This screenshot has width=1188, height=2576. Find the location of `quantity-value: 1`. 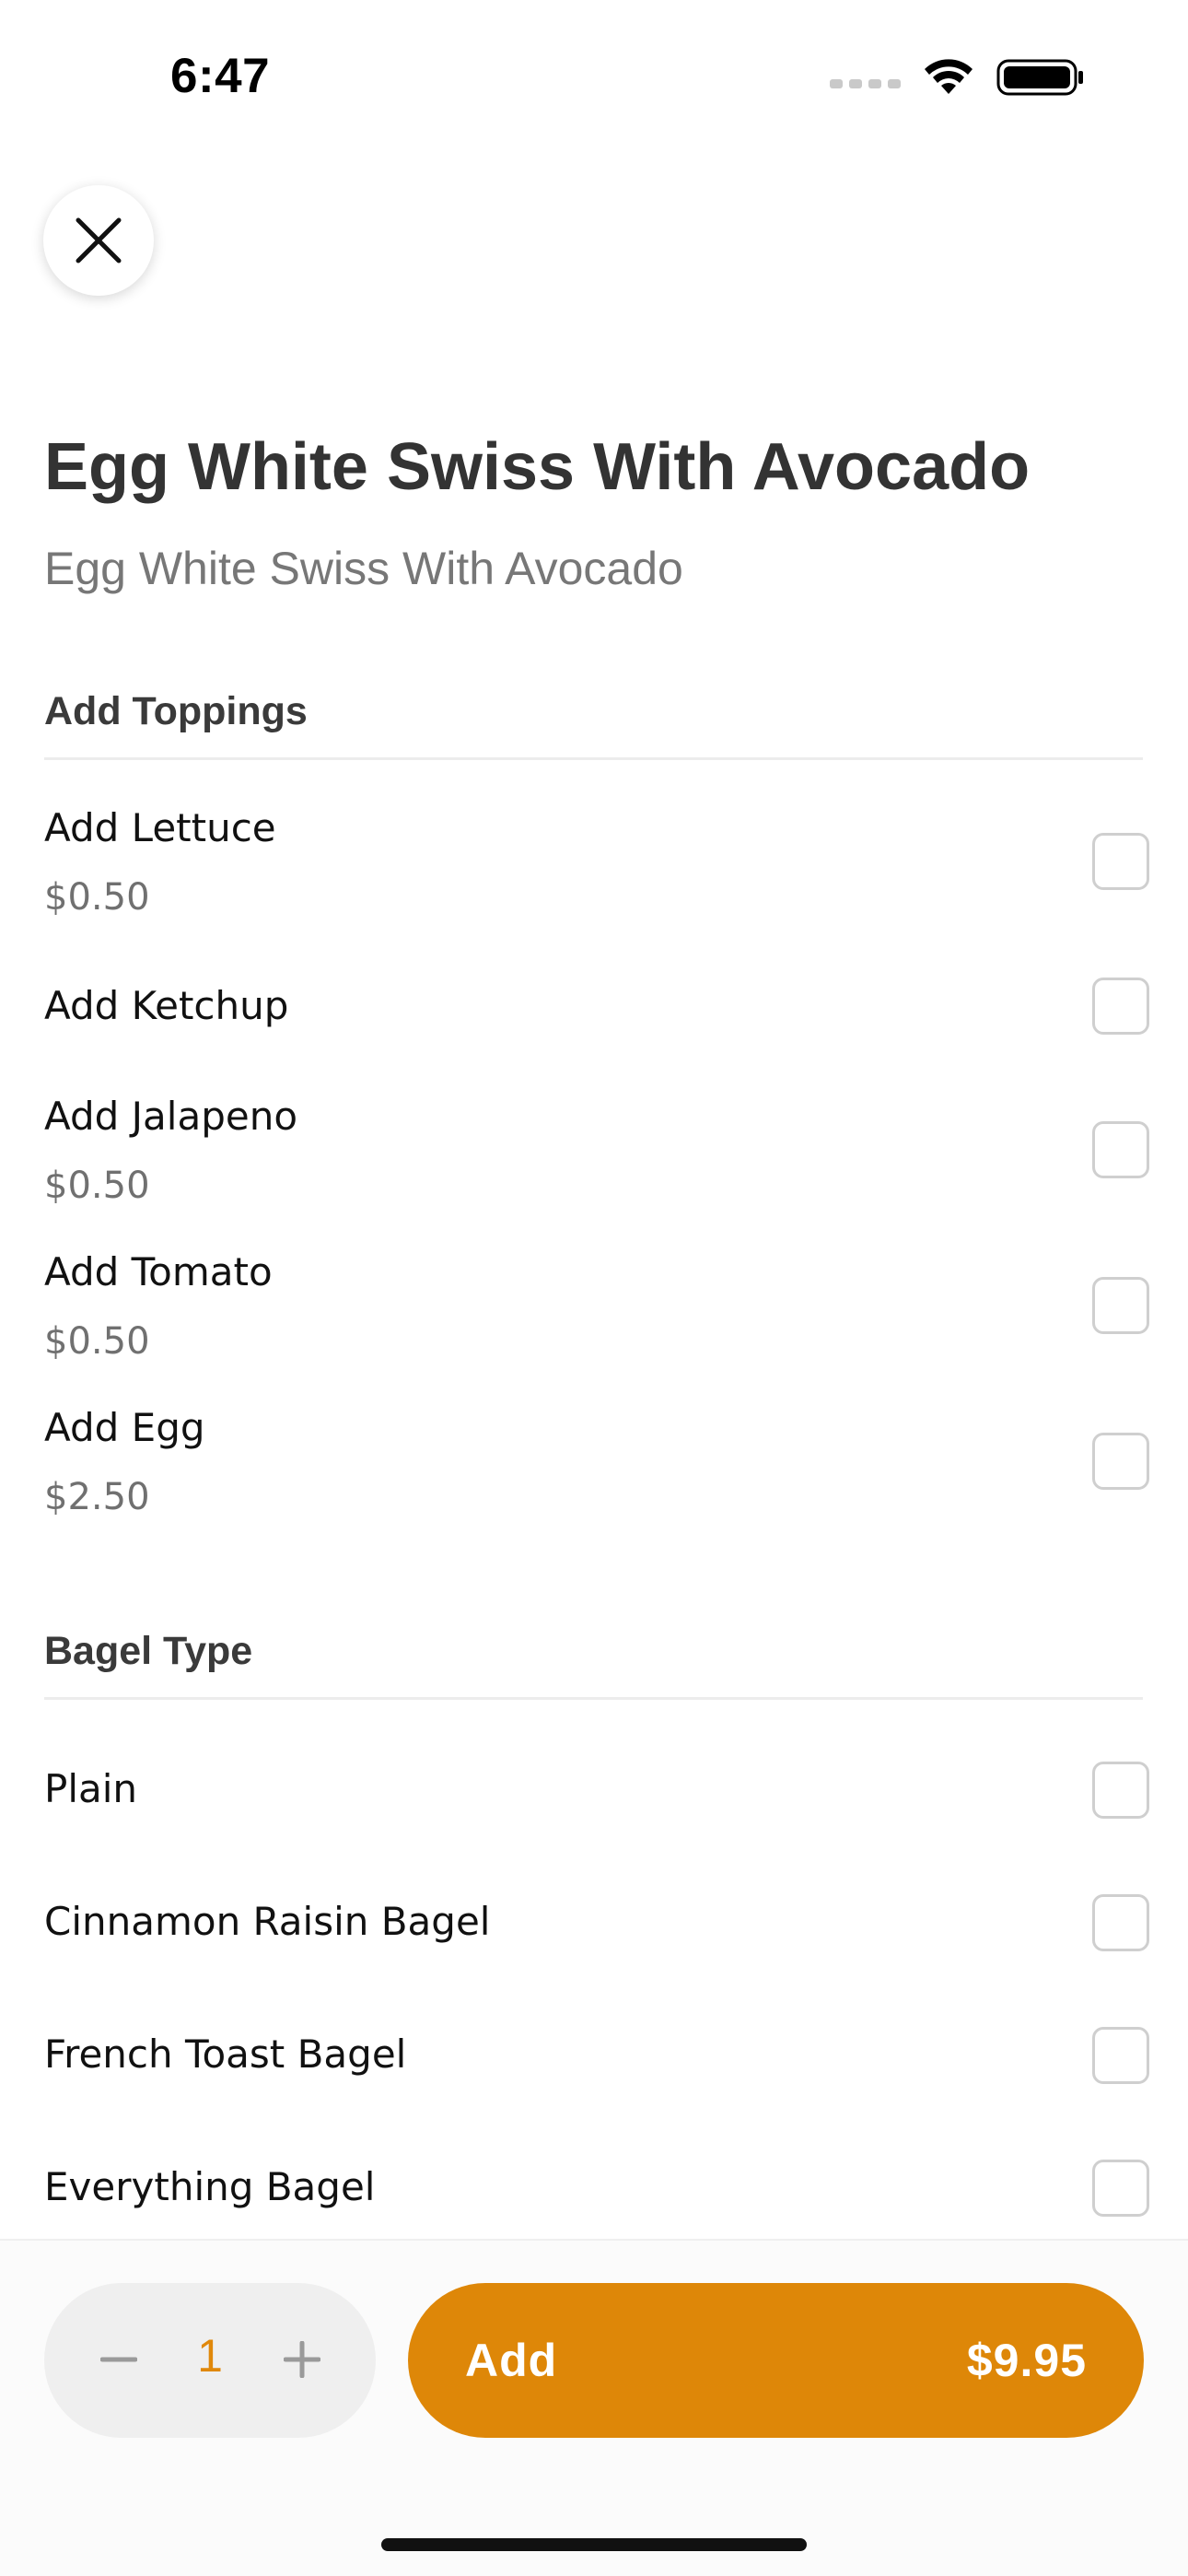

quantity-value: 1 is located at coordinates (210, 2356).